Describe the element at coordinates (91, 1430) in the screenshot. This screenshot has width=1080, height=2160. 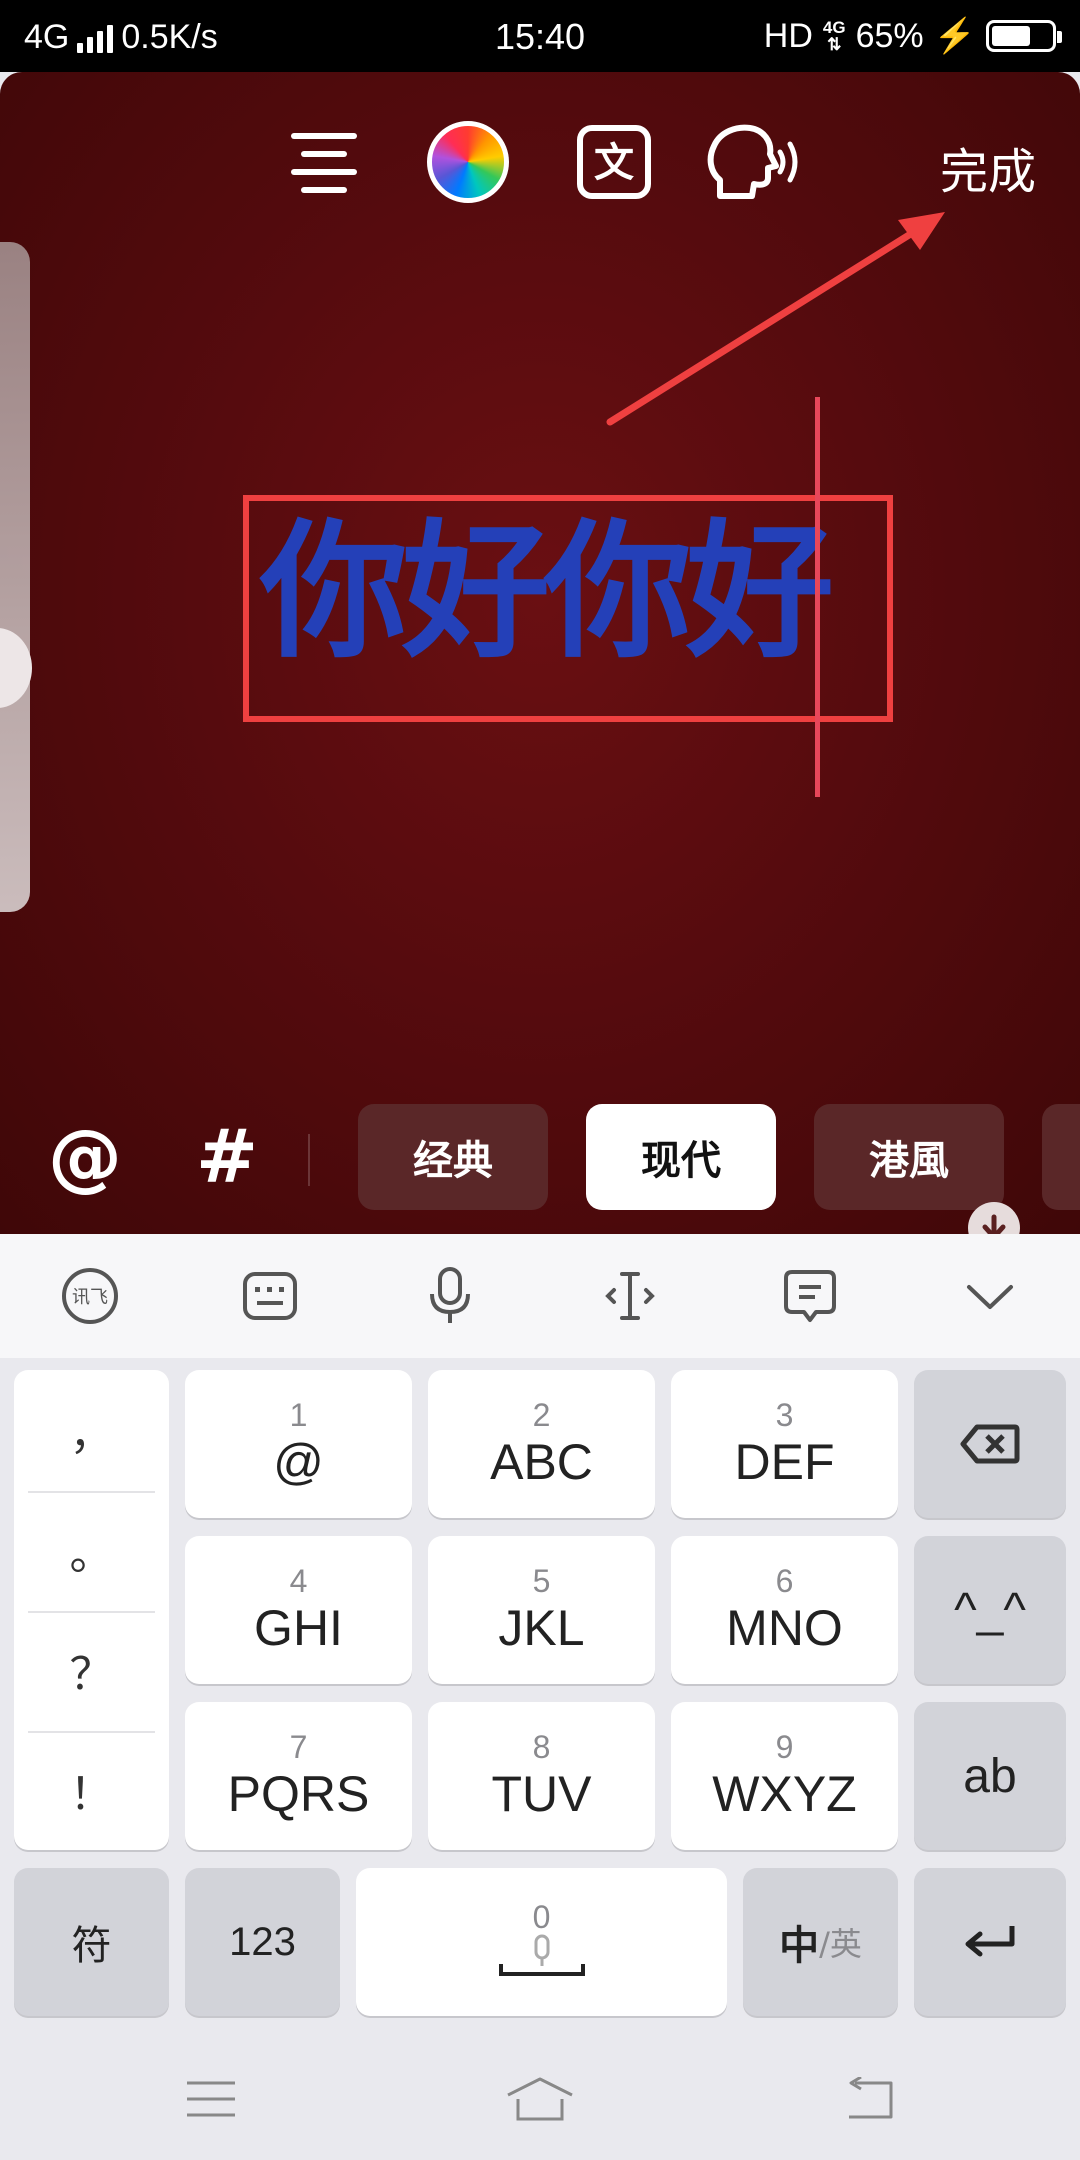
I see `punct-comma: ，` at that location.